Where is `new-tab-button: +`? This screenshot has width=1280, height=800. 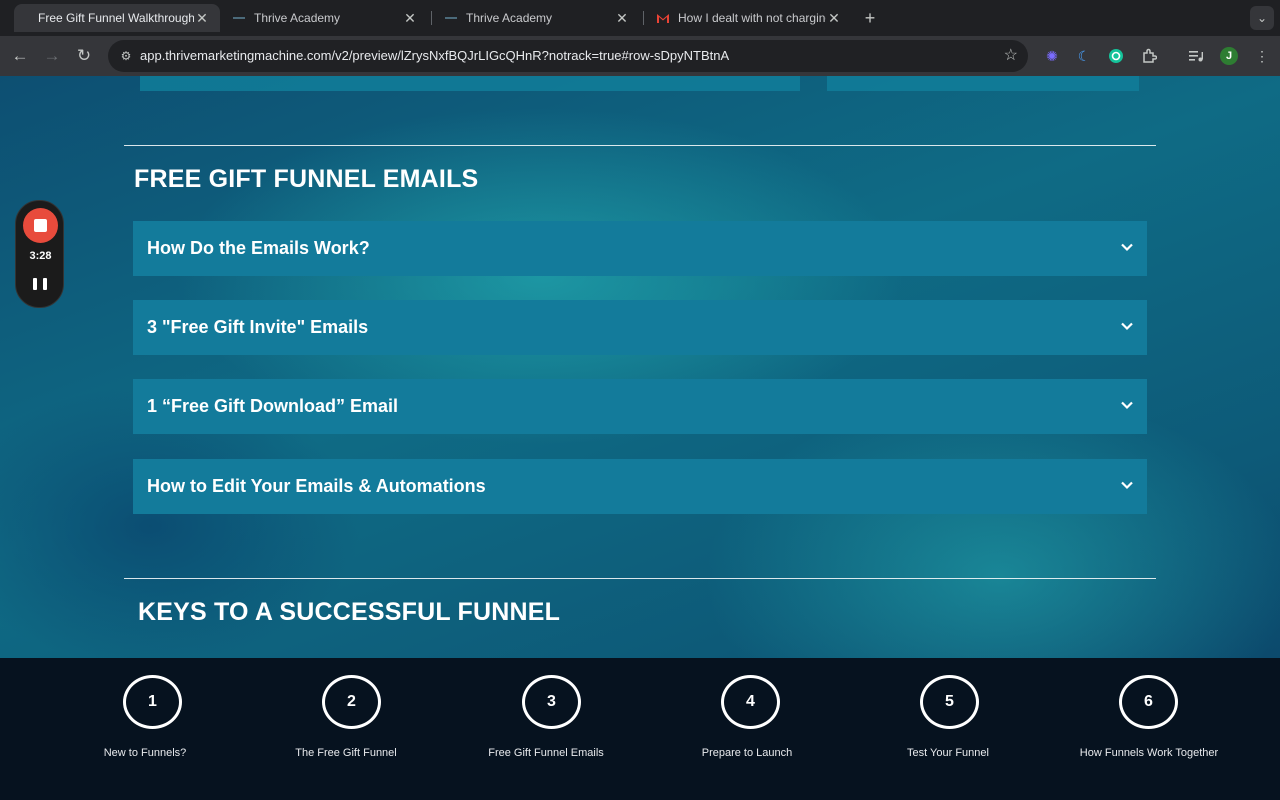
new-tab-button: + is located at coordinates (870, 18).